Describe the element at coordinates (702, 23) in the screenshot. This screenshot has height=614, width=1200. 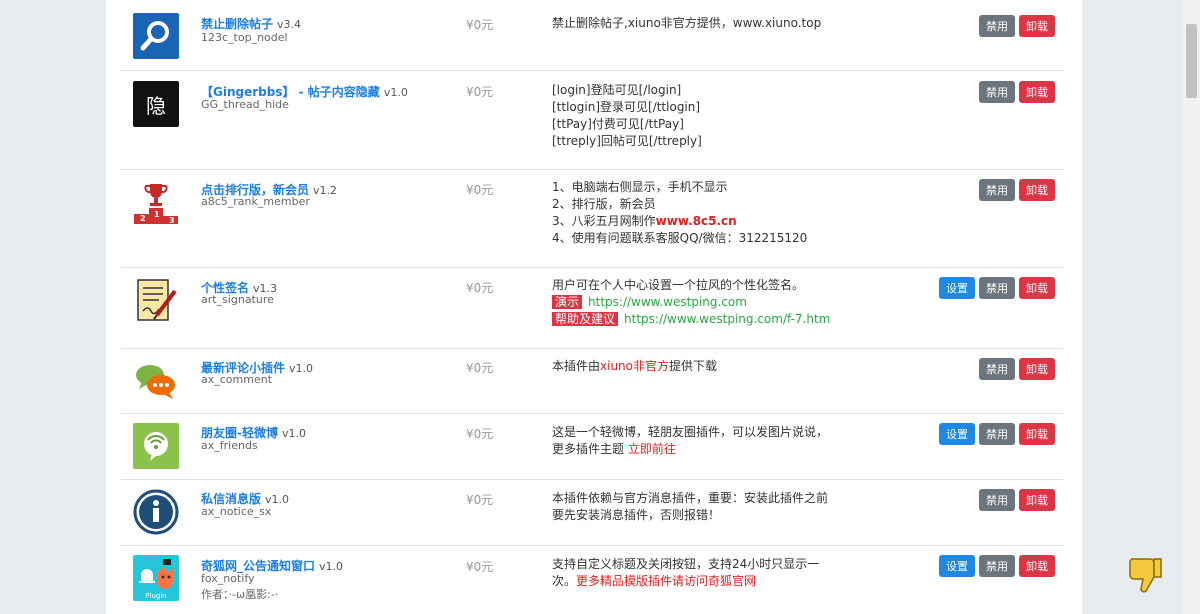
I see `plugin-description: 禁止删除帖子,xiuno非官方提供，www.xiuno.top` at that location.